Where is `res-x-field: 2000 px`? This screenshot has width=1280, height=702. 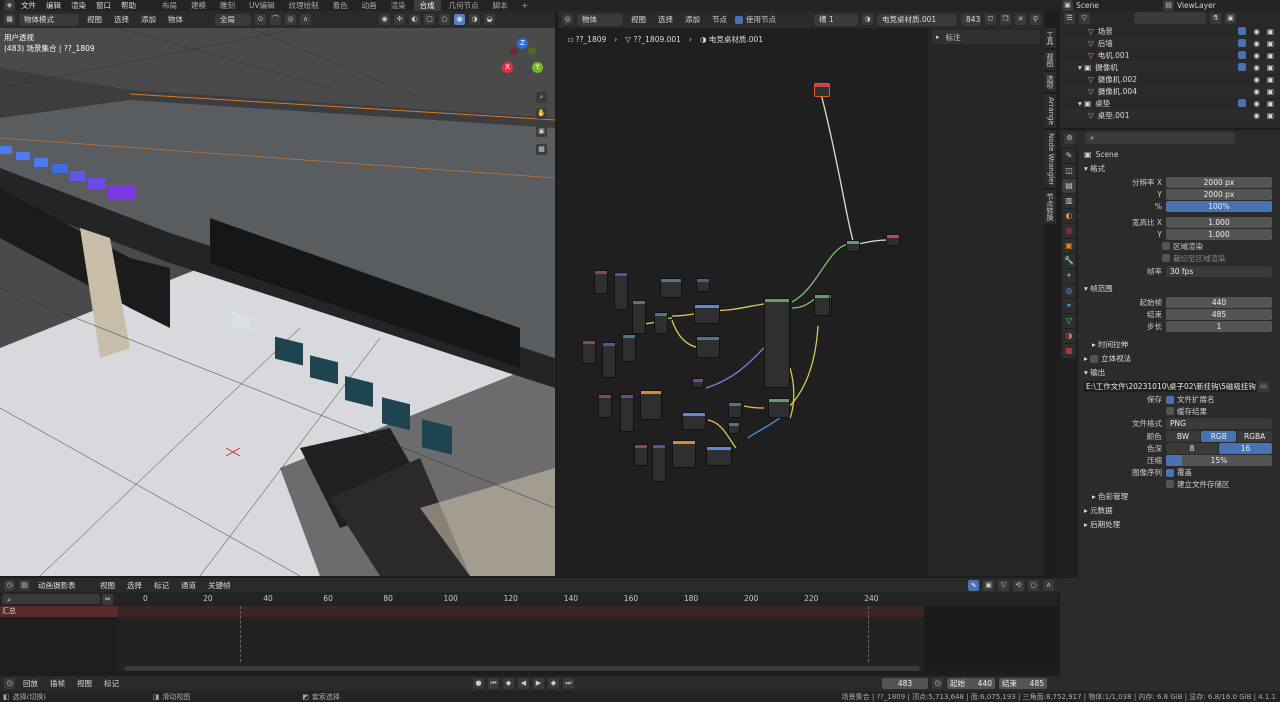
res-x-field: 2000 px is located at coordinates (1219, 182).